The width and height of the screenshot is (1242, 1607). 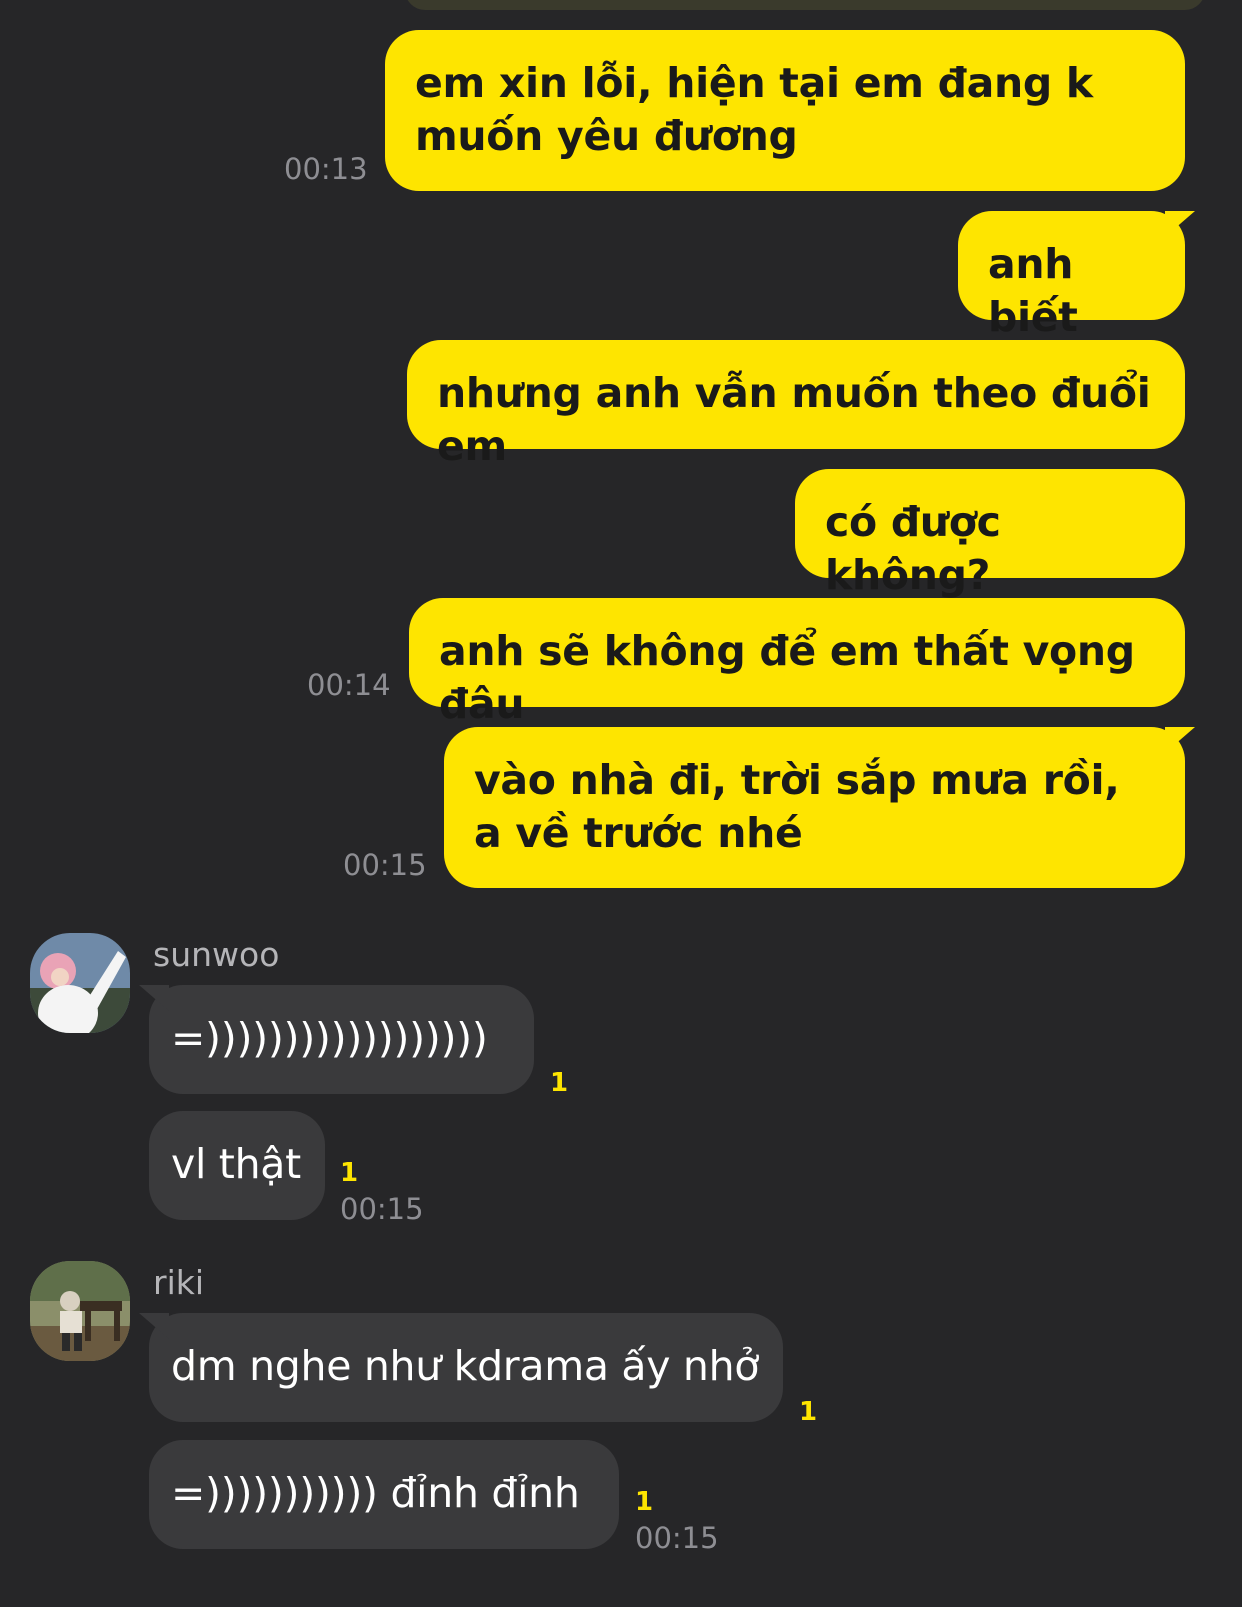 I want to click on outgoing-message: có được không?, so click(x=990, y=534).